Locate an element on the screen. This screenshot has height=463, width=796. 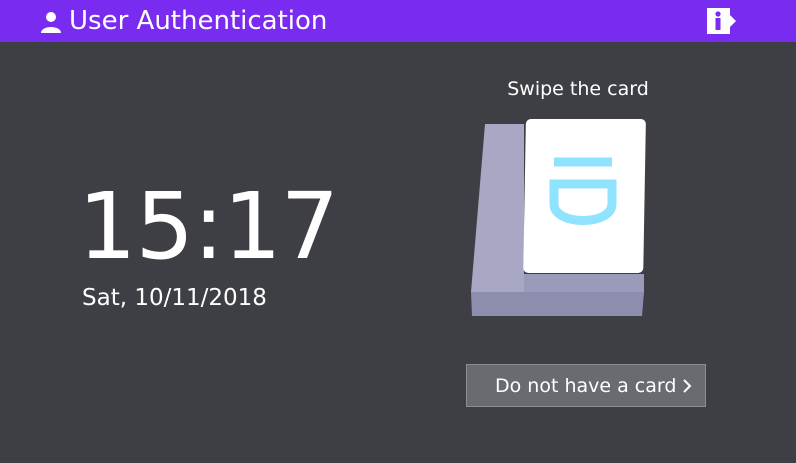
no-card-button: Do not have a card is located at coordinates (586, 385).